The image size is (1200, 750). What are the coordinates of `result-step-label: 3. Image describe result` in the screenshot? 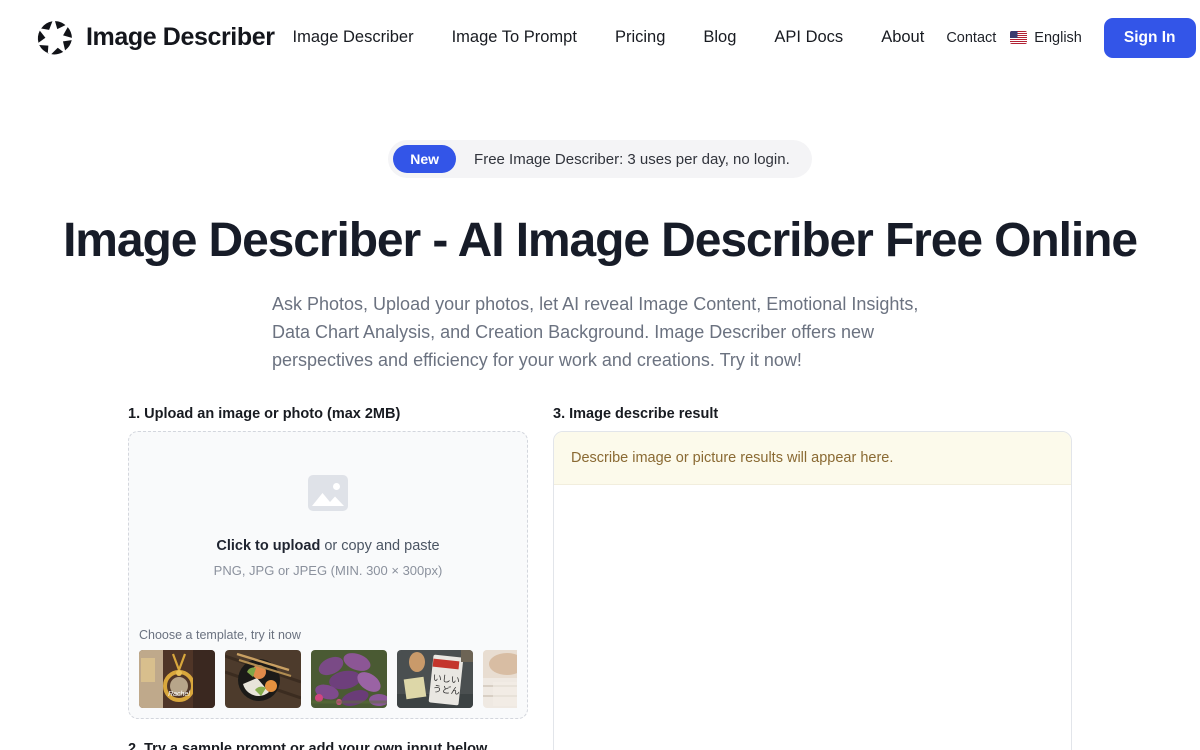 It's located at (636, 413).